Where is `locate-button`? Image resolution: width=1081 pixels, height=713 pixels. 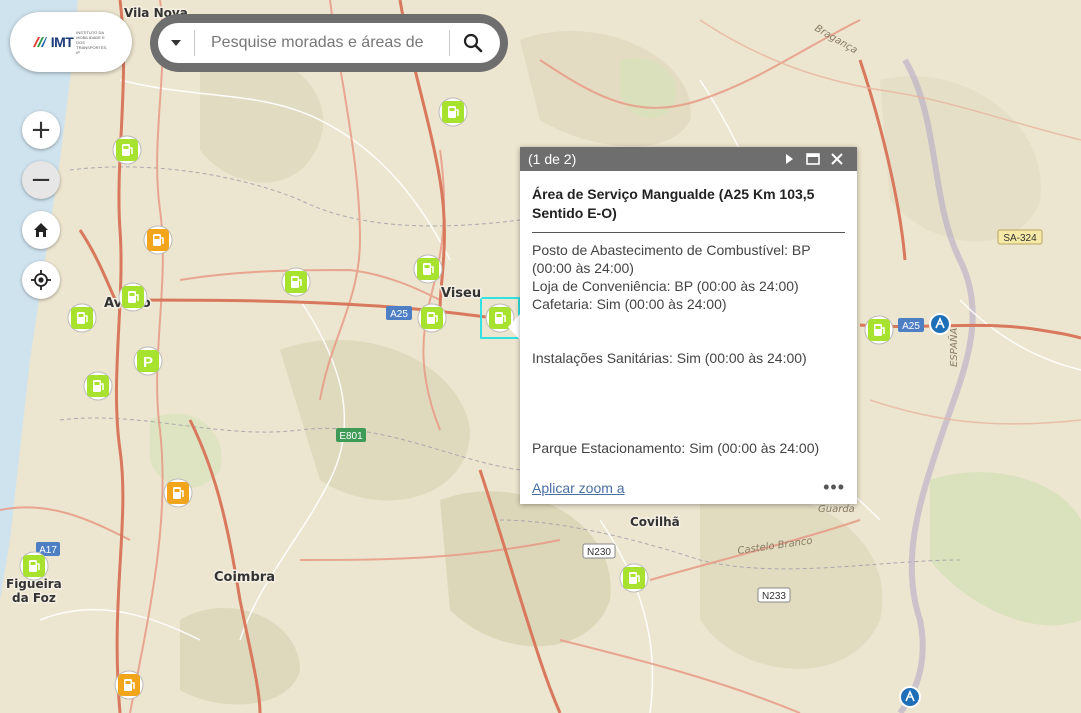
locate-button is located at coordinates (41, 280).